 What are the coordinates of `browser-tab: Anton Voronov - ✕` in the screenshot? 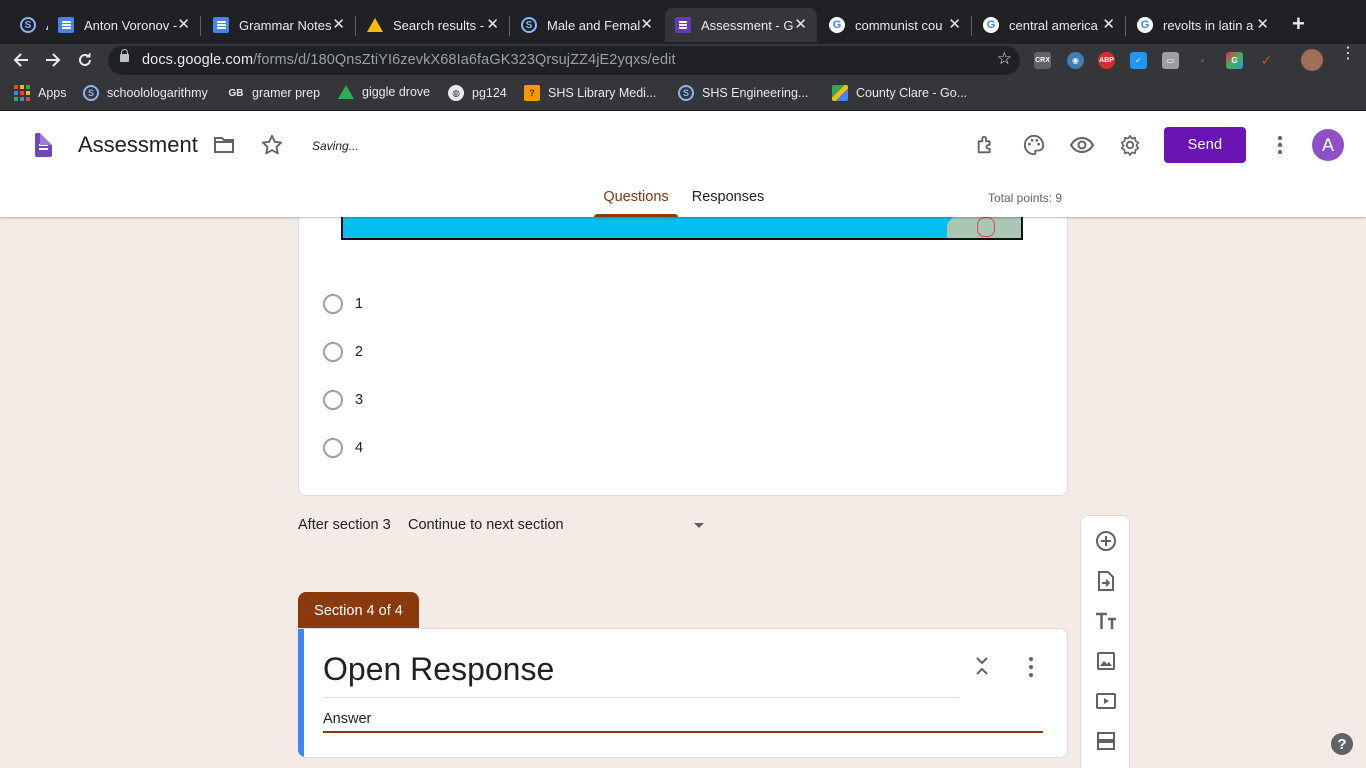 It's located at (124, 25).